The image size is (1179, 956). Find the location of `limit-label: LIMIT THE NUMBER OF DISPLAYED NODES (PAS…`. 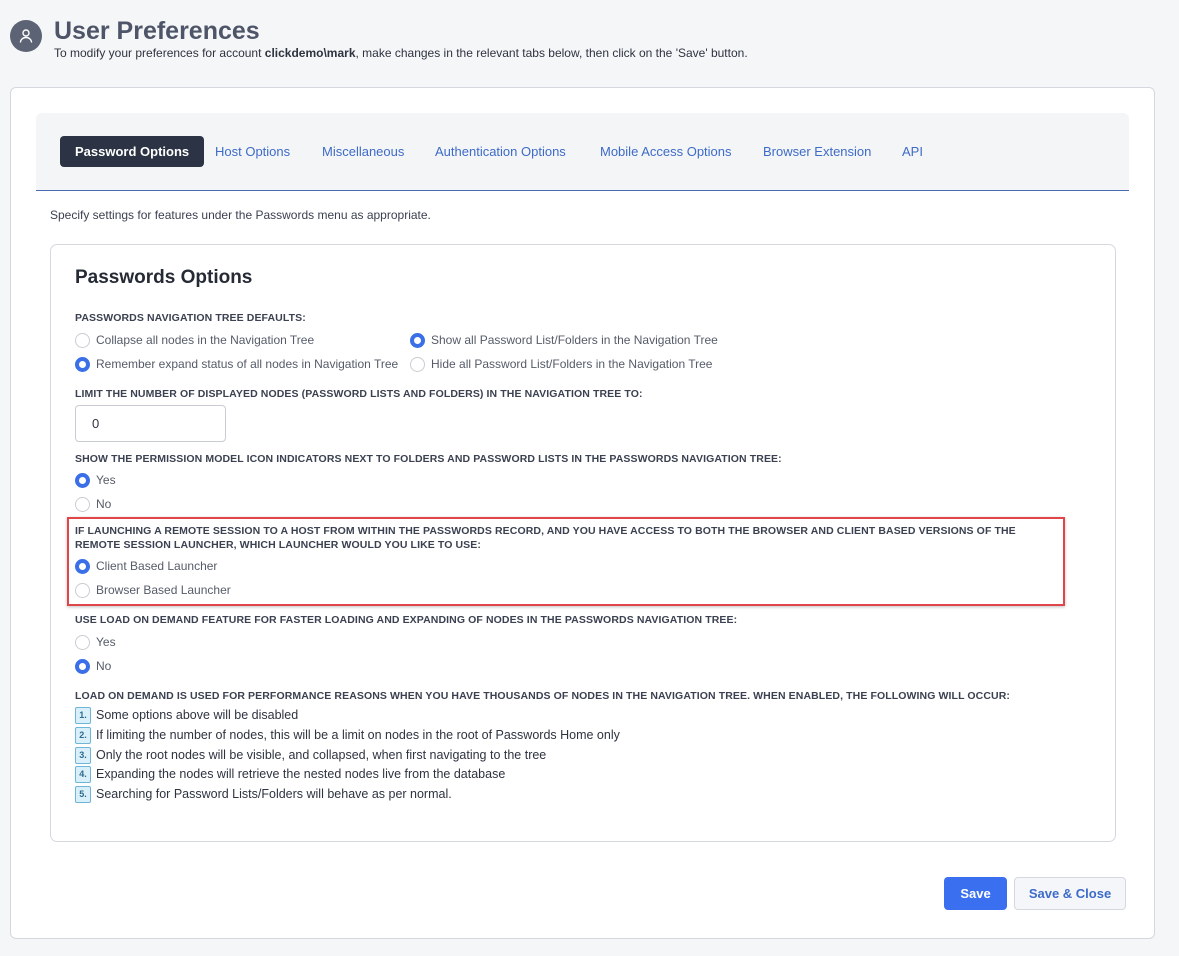

limit-label: LIMIT THE NUMBER OF DISPLAYED NODES (PAS… is located at coordinates (359, 394).